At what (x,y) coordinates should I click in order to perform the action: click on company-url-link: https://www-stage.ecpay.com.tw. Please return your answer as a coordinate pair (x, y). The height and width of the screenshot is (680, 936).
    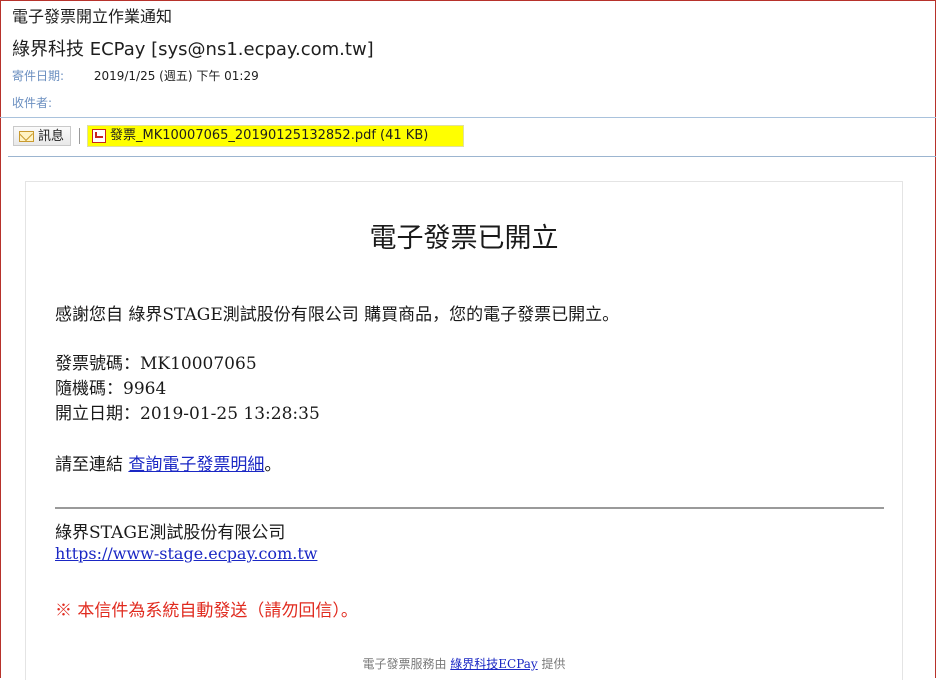
    Looking at the image, I should click on (186, 553).